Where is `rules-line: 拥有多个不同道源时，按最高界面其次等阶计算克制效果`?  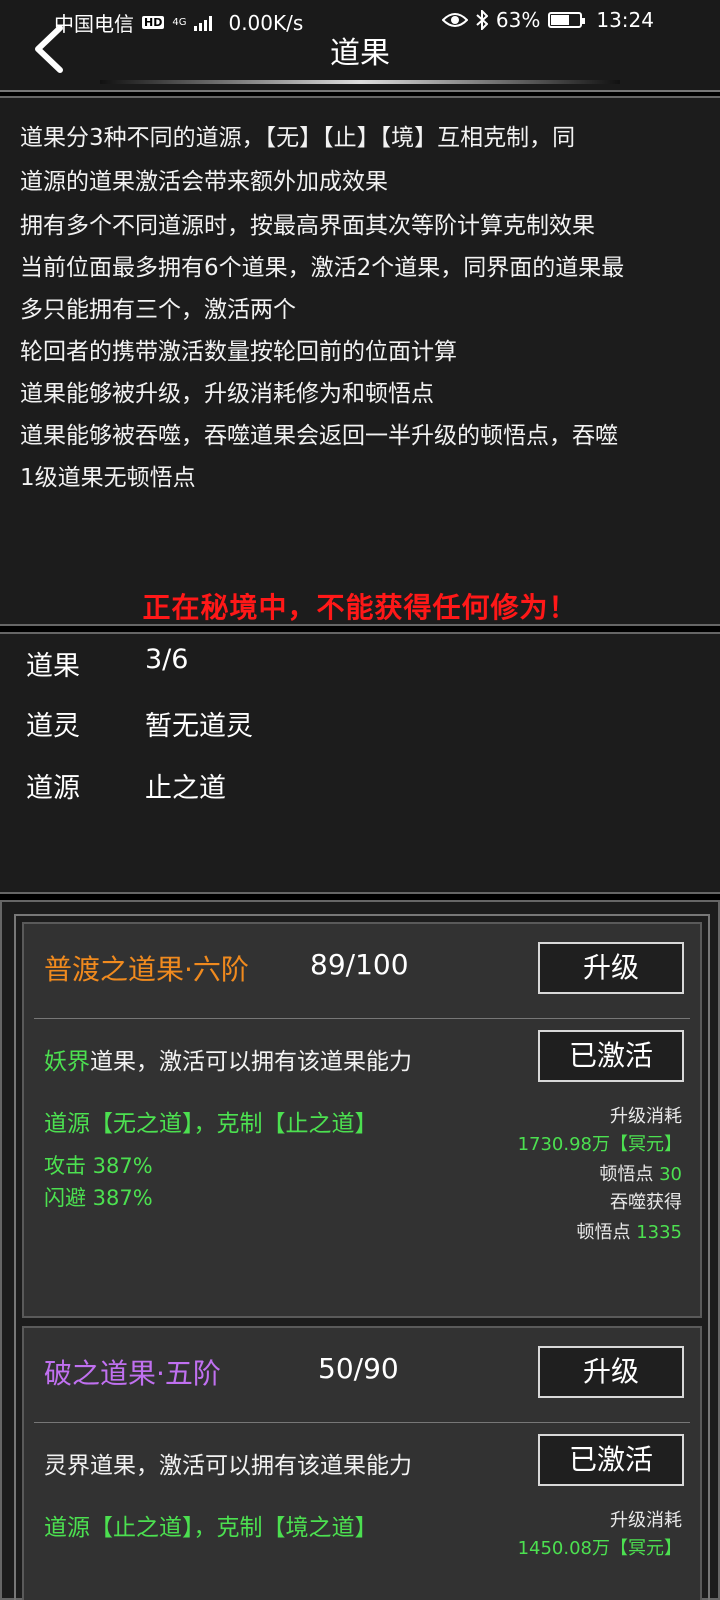
rules-line: 拥有多个不同道源时，按最高界面其次等阶计算克制效果 is located at coordinates (307, 226).